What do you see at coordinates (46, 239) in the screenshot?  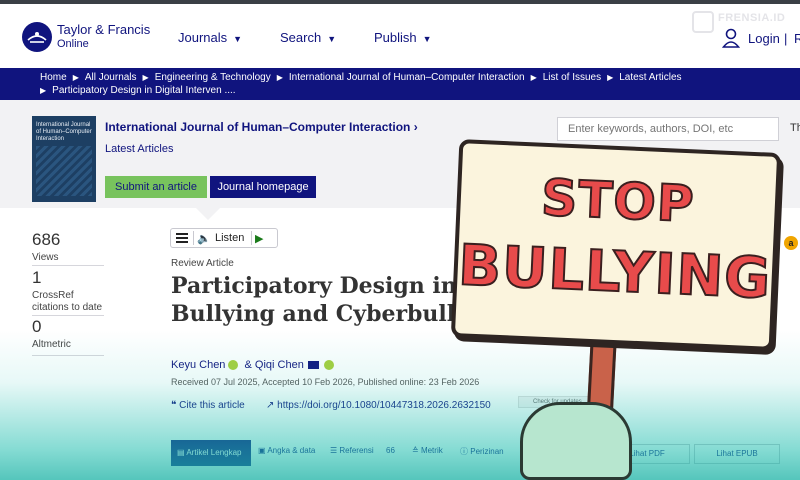 I see `views-count: 686` at bounding box center [46, 239].